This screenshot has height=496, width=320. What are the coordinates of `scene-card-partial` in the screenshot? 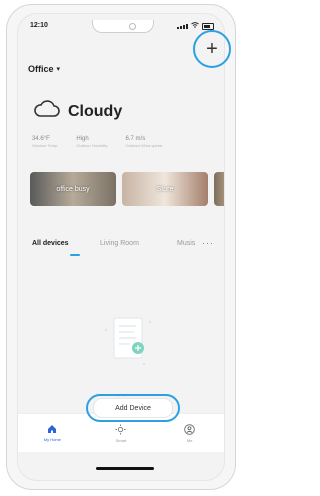 It's located at (219, 189).